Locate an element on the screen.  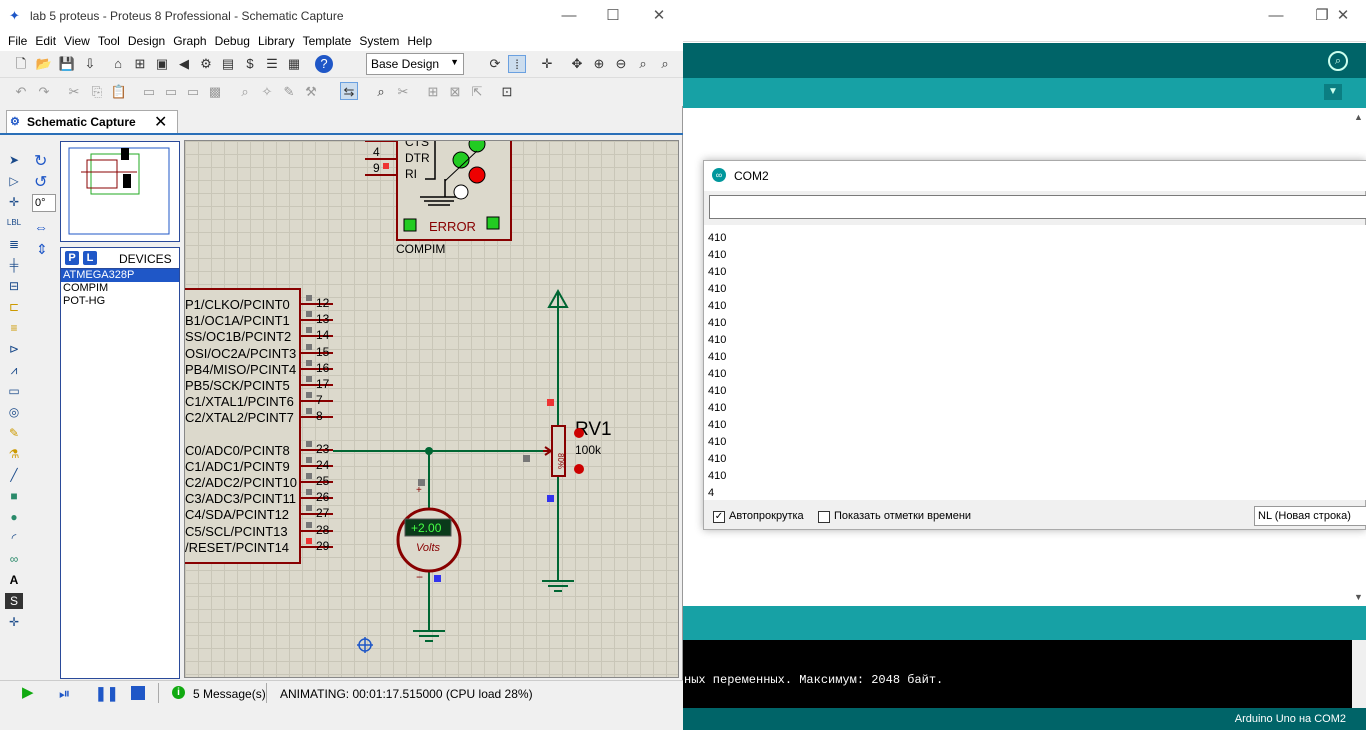
virtual-instruments-icon: ⚗ is located at coordinates (14, 454).